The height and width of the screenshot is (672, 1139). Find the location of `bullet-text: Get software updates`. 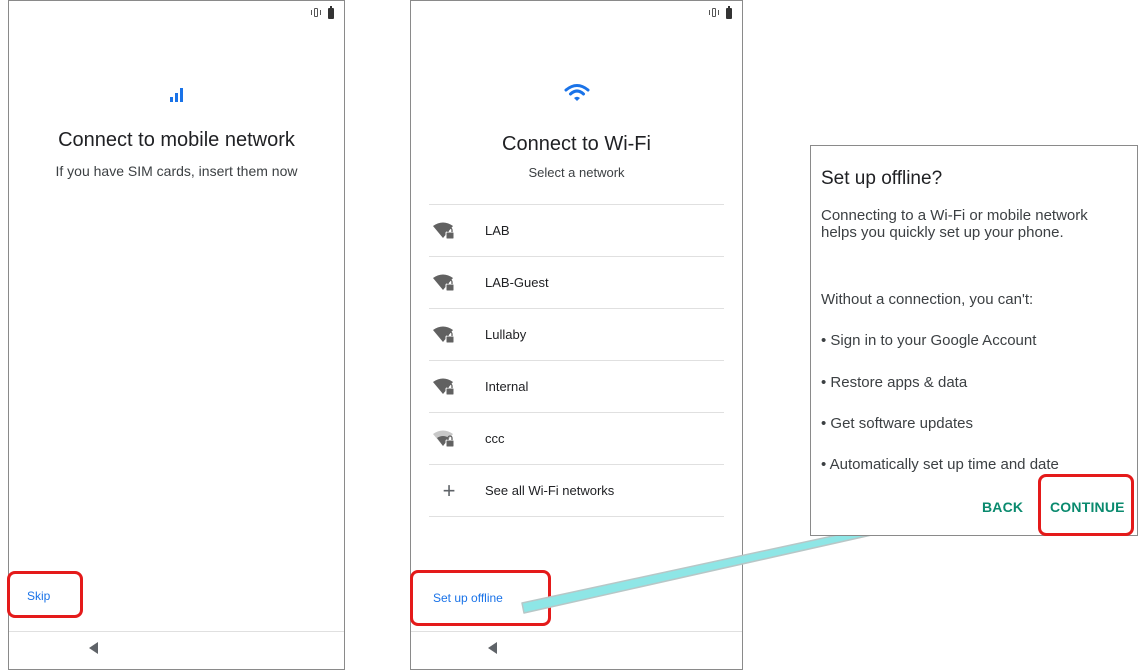

bullet-text: Get software updates is located at coordinates (902, 423).